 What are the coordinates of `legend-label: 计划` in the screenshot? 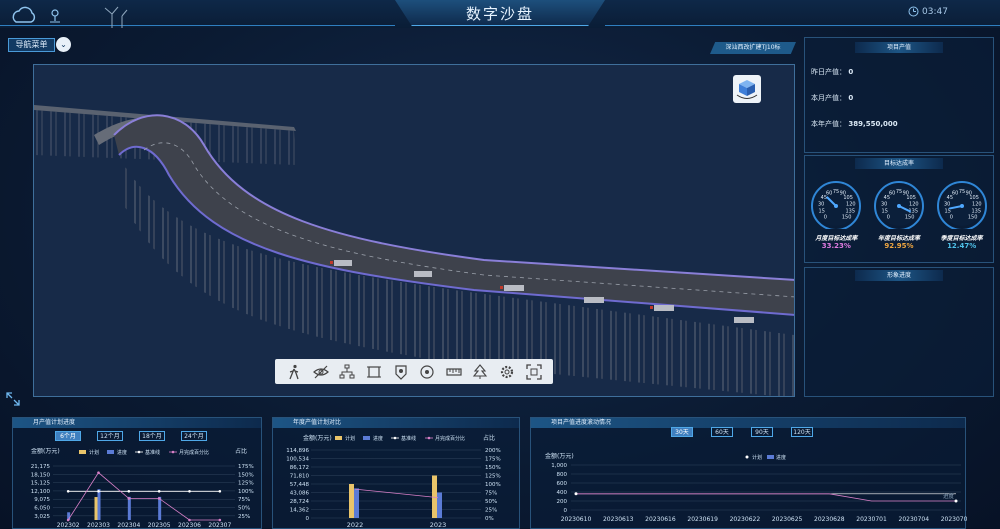 It's located at (94, 452).